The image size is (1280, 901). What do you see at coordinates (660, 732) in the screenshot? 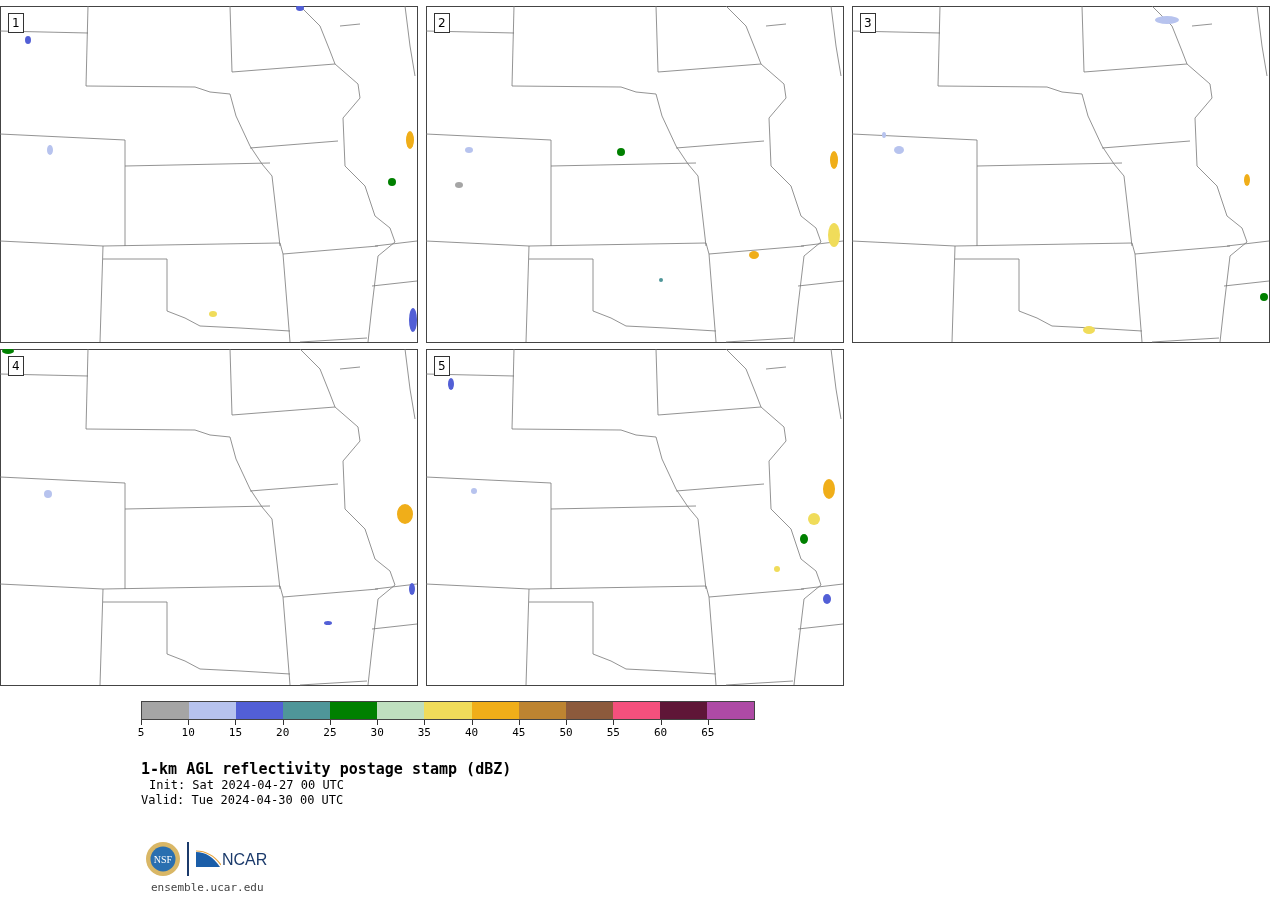
I see `tick-label: 60` at bounding box center [660, 732].